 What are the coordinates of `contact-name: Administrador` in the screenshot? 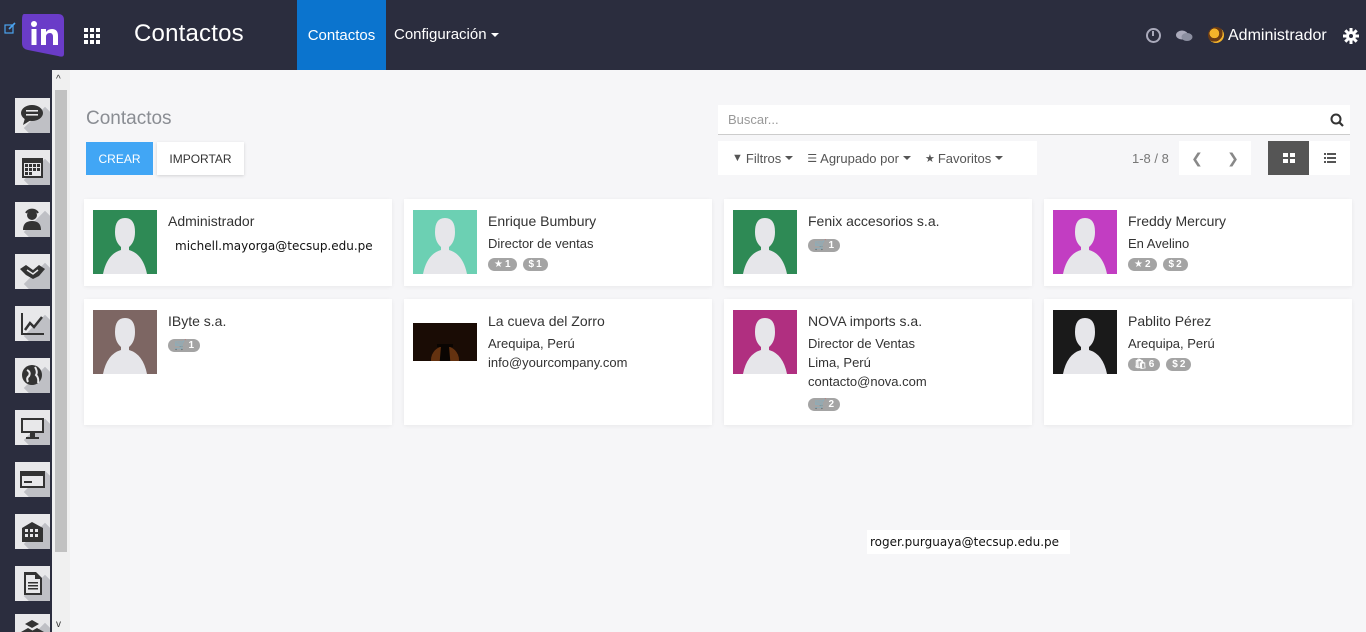 It's located at (211, 221).